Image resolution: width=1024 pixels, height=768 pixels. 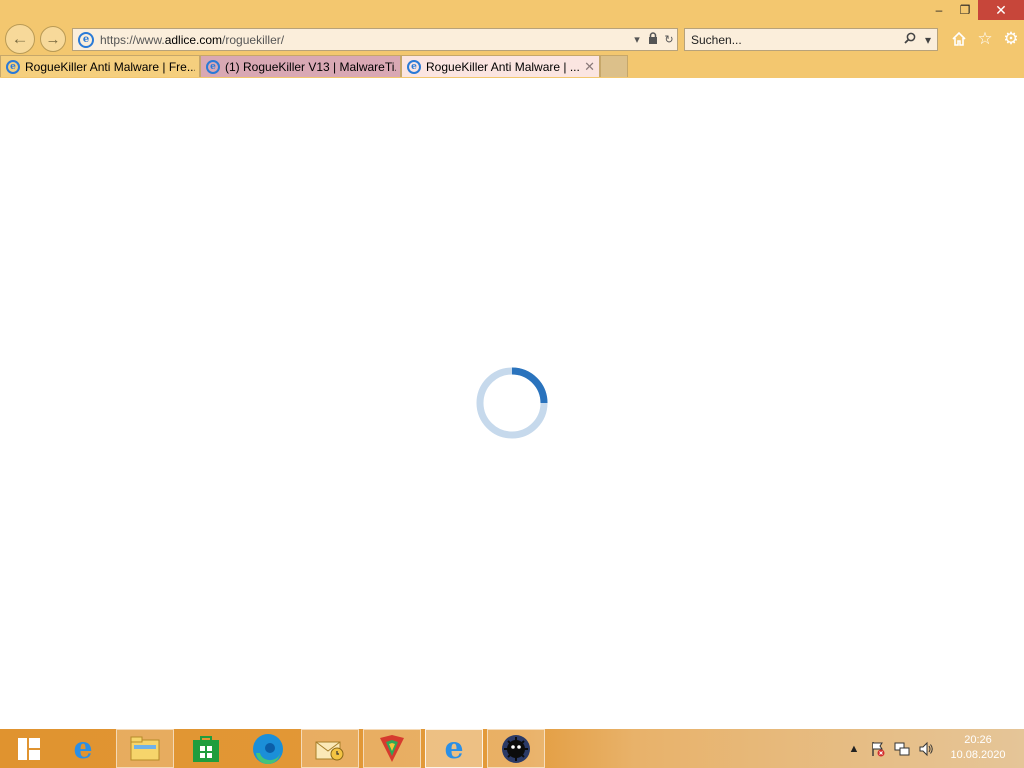 I want to click on arrow-right-icon: →, so click(x=53, y=39).